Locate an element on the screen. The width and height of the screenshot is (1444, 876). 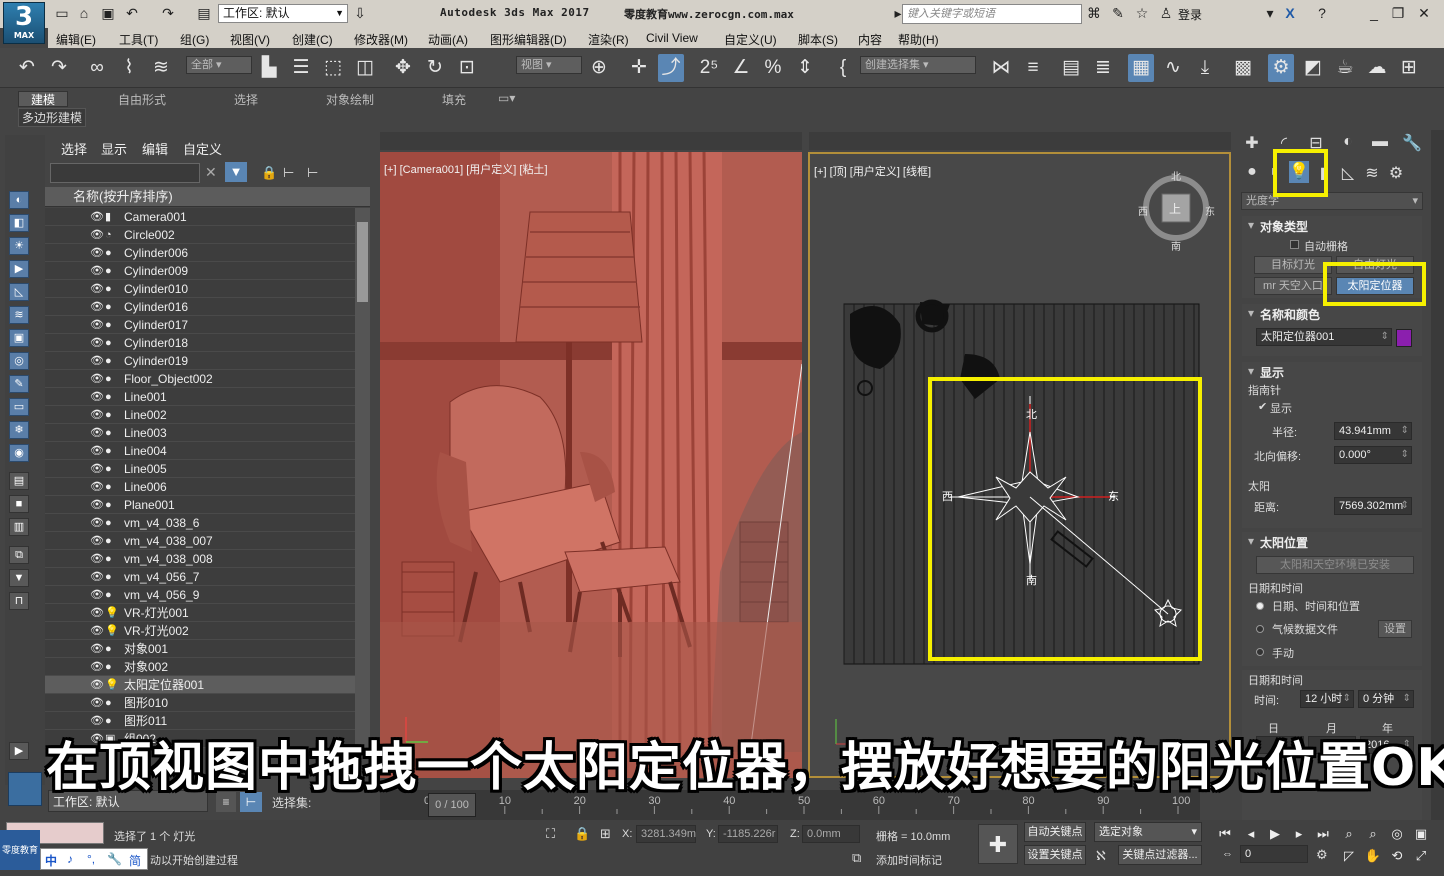
minimize-icon: _ is located at coordinates (1374, 13).